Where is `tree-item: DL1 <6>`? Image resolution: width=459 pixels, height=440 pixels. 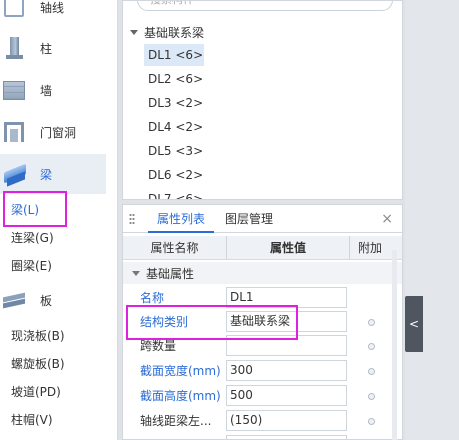 tree-item: DL1 <6> is located at coordinates (174, 55).